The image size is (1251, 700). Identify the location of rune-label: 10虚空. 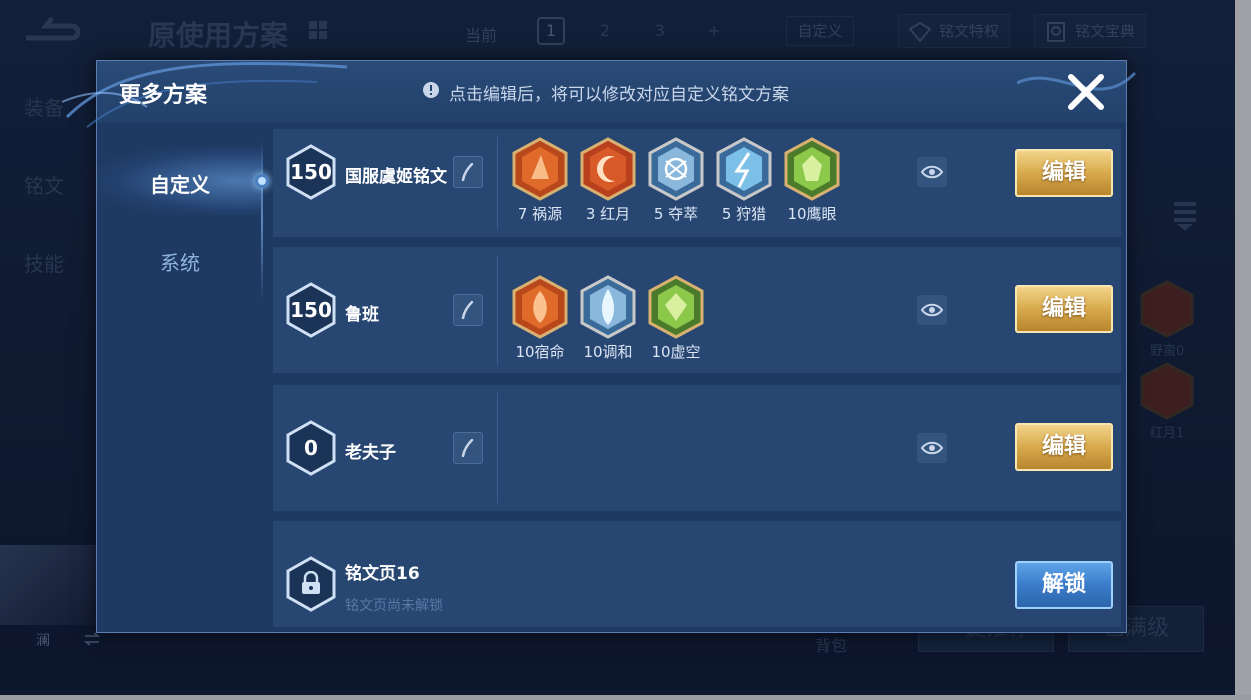
(676, 352).